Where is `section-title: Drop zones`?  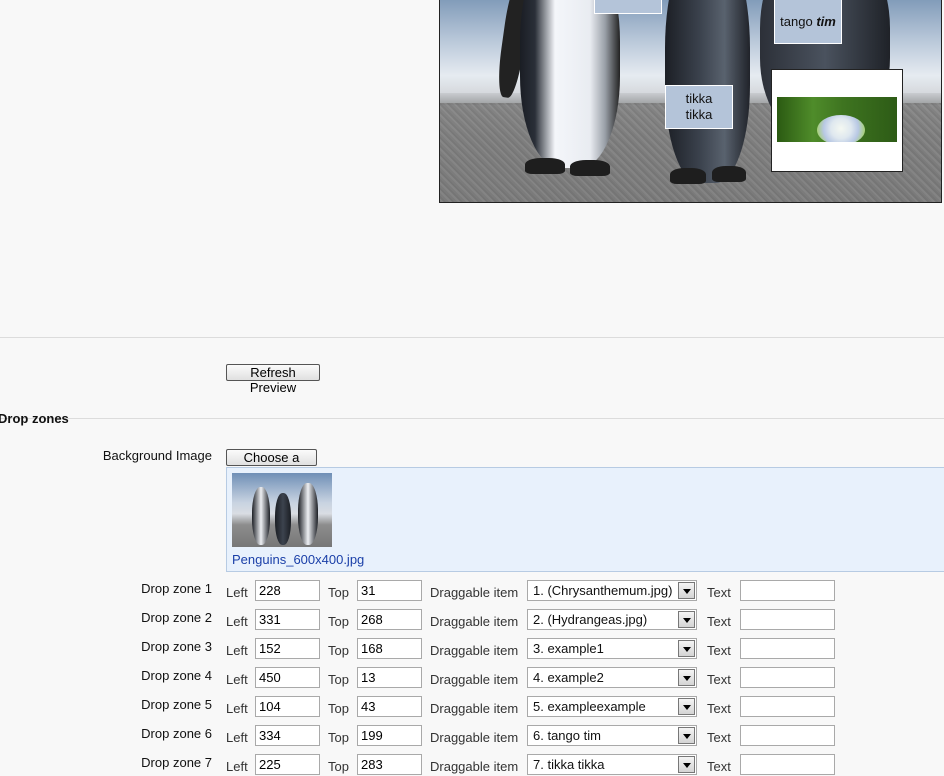
section-title: Drop zones is located at coordinates (34, 418).